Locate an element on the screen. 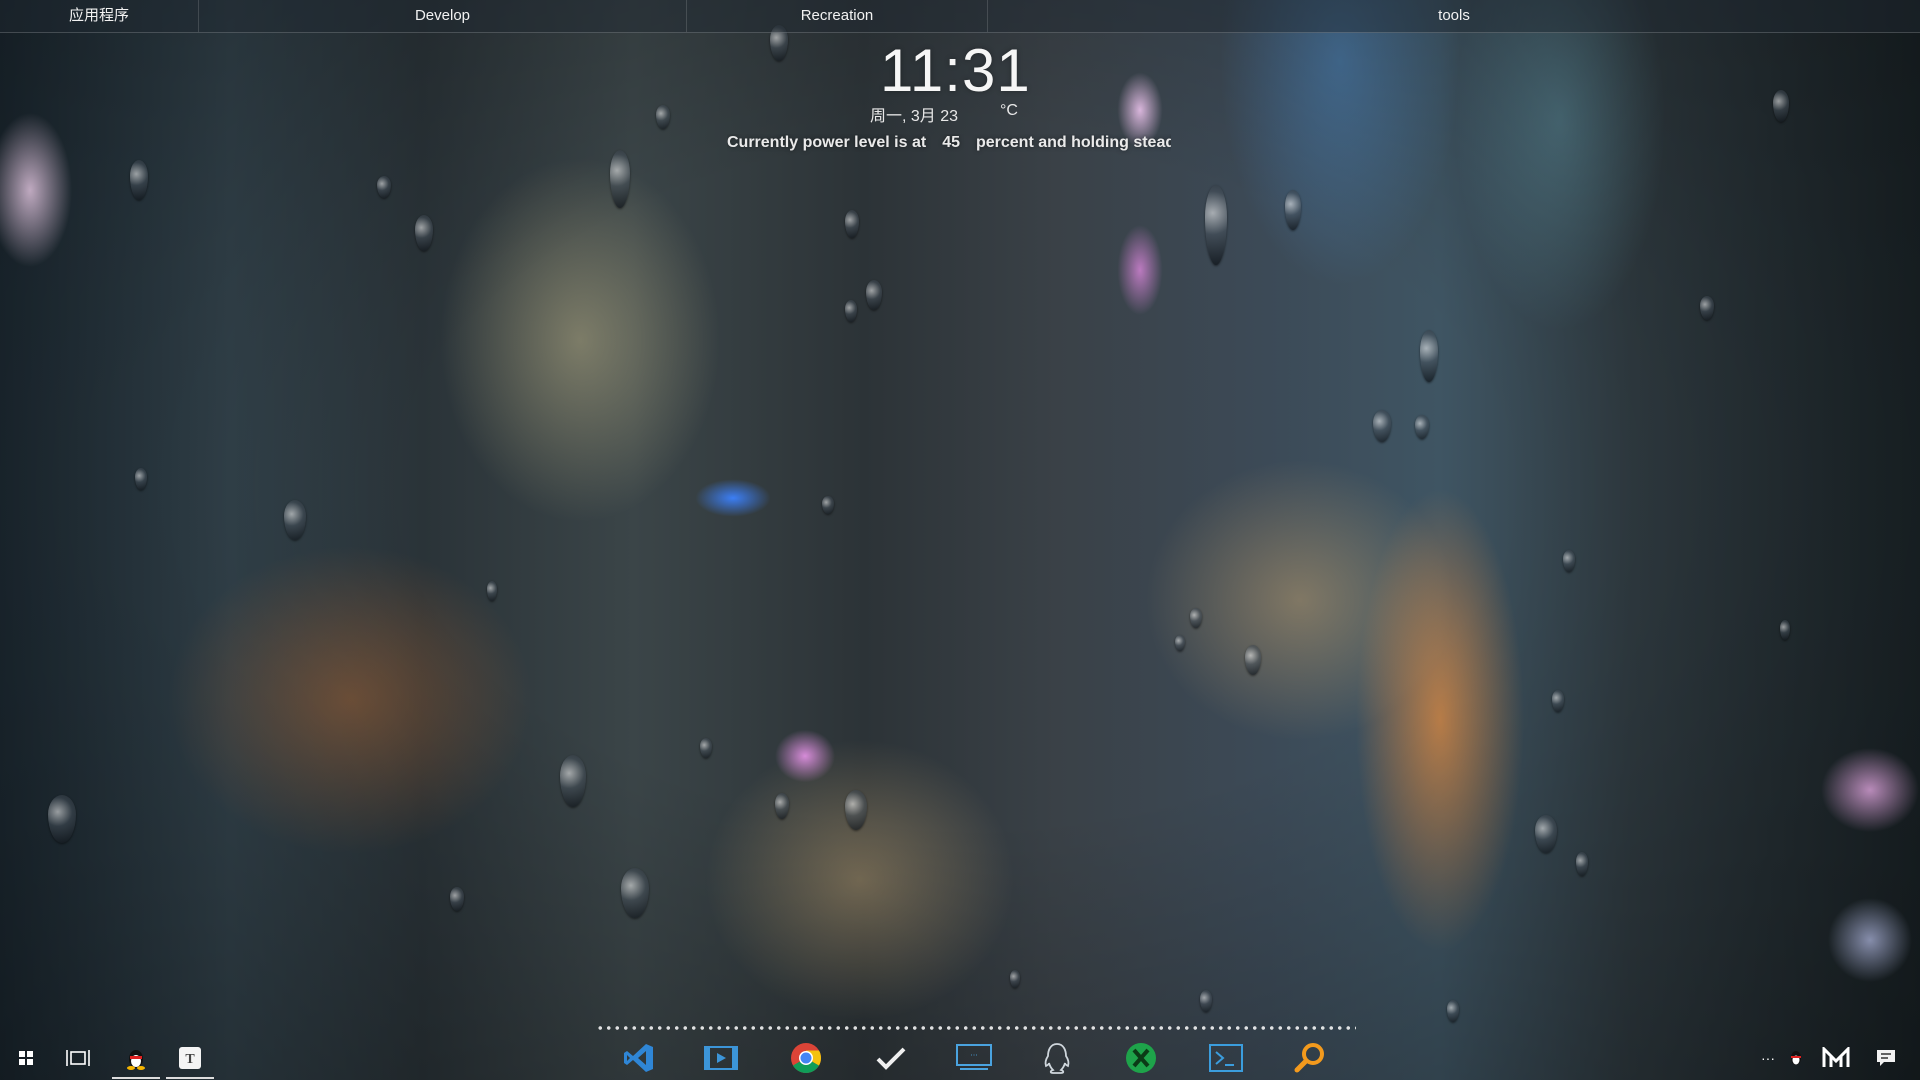 This screenshot has width=1920, height=1080. svg-text: T is located at coordinates (190, 1059).